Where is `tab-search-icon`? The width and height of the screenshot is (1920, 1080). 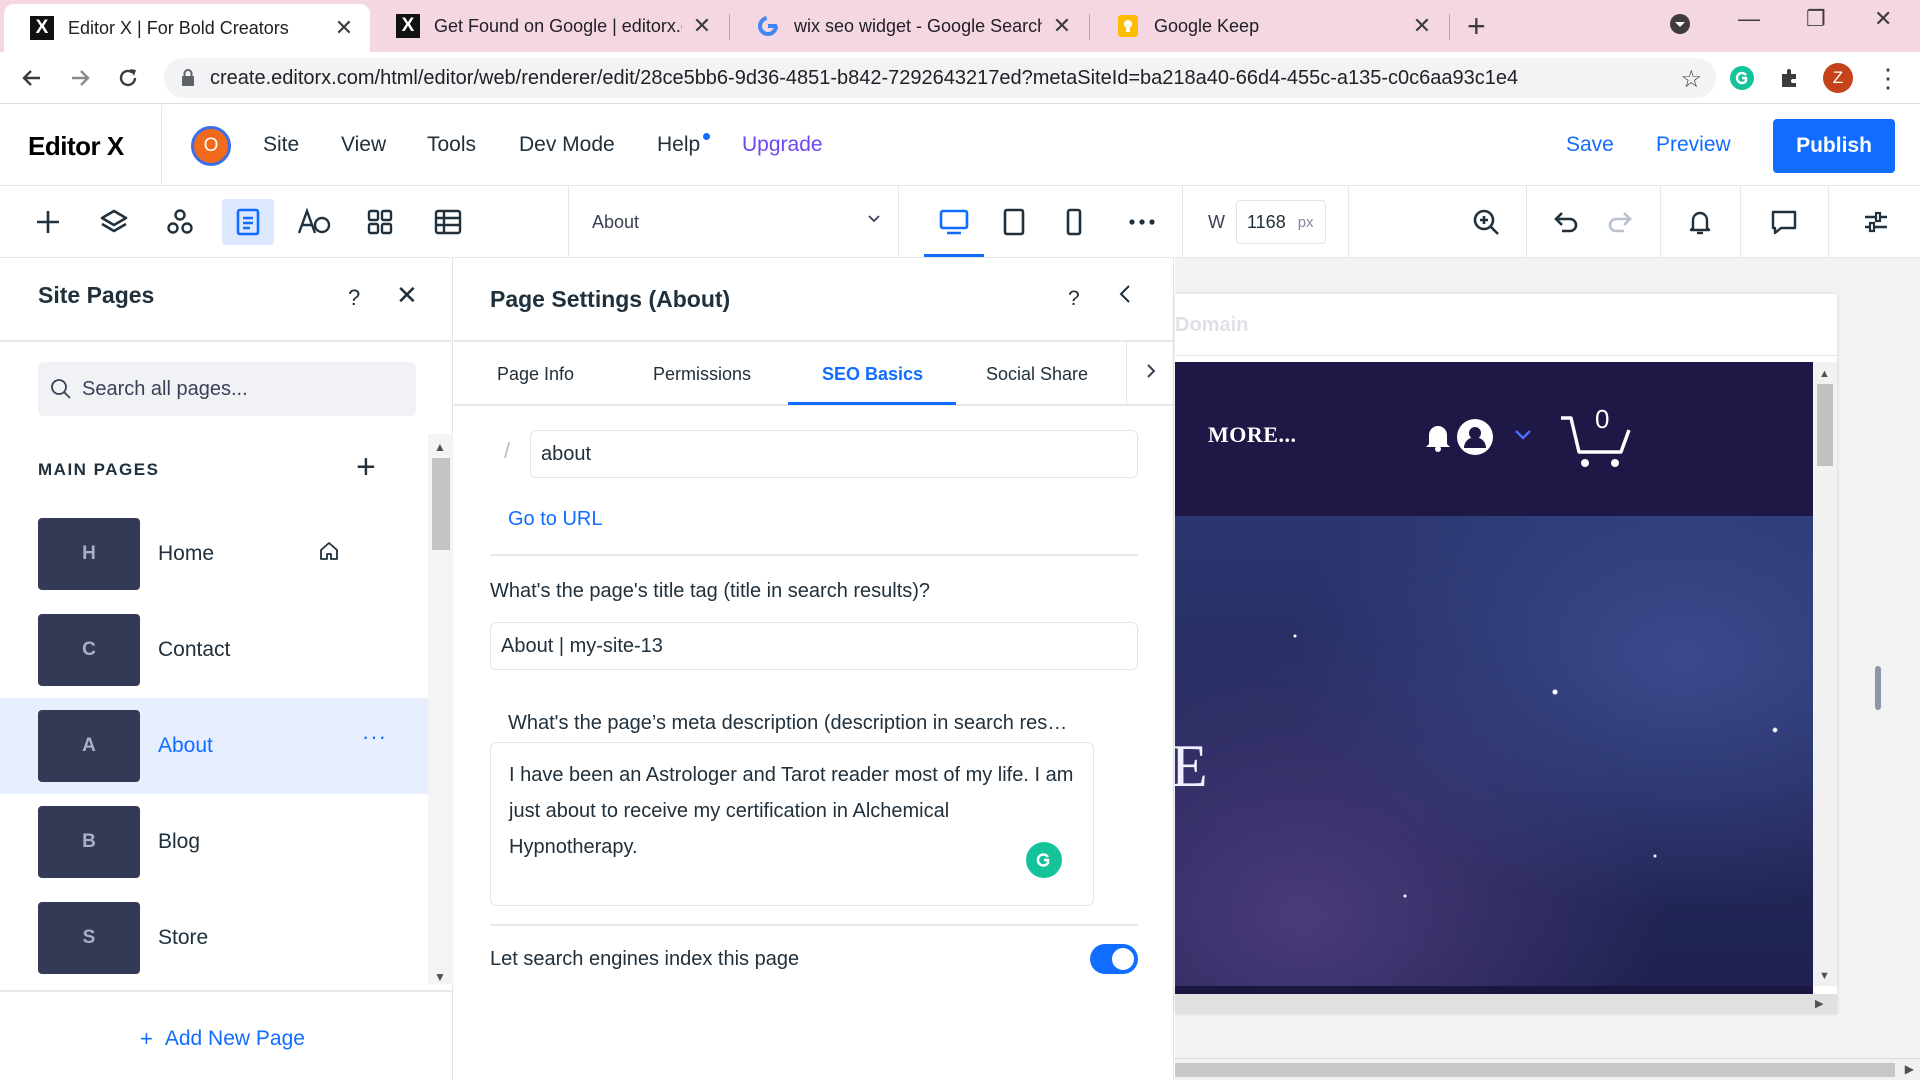
tab-search-icon is located at coordinates (1680, 24).